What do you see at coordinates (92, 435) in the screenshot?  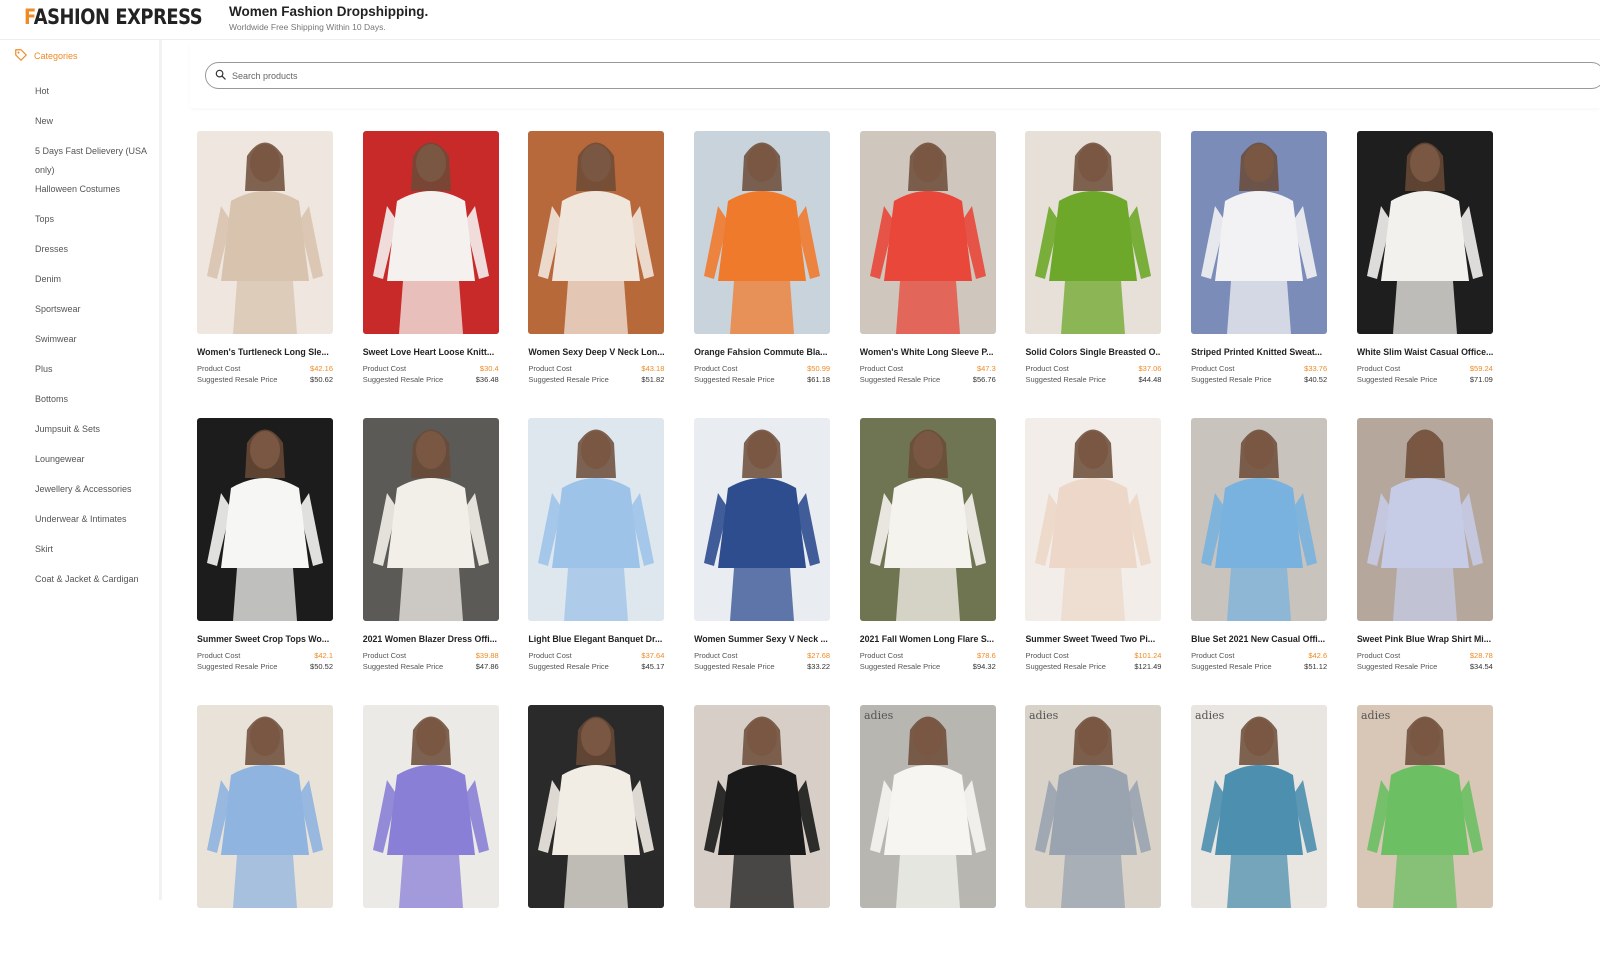 I see `sidebar-item: Jumpsuit & Sets` at bounding box center [92, 435].